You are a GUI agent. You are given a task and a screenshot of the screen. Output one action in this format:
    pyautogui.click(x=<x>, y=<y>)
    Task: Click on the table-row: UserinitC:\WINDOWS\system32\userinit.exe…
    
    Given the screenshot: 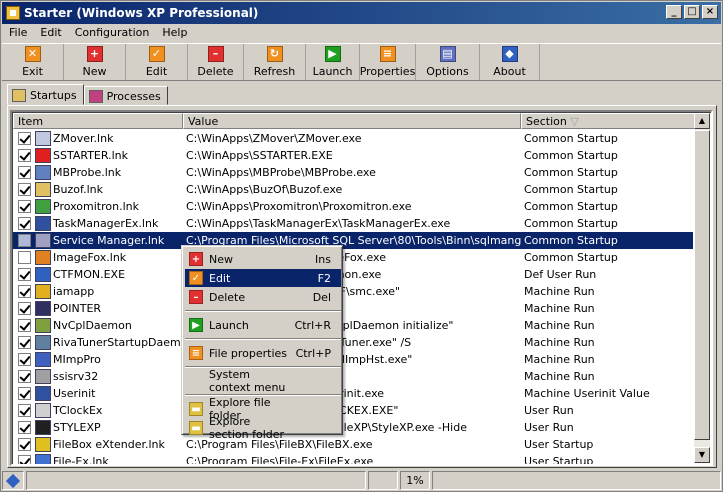 What is the action you would take?
    pyautogui.click(x=353, y=393)
    